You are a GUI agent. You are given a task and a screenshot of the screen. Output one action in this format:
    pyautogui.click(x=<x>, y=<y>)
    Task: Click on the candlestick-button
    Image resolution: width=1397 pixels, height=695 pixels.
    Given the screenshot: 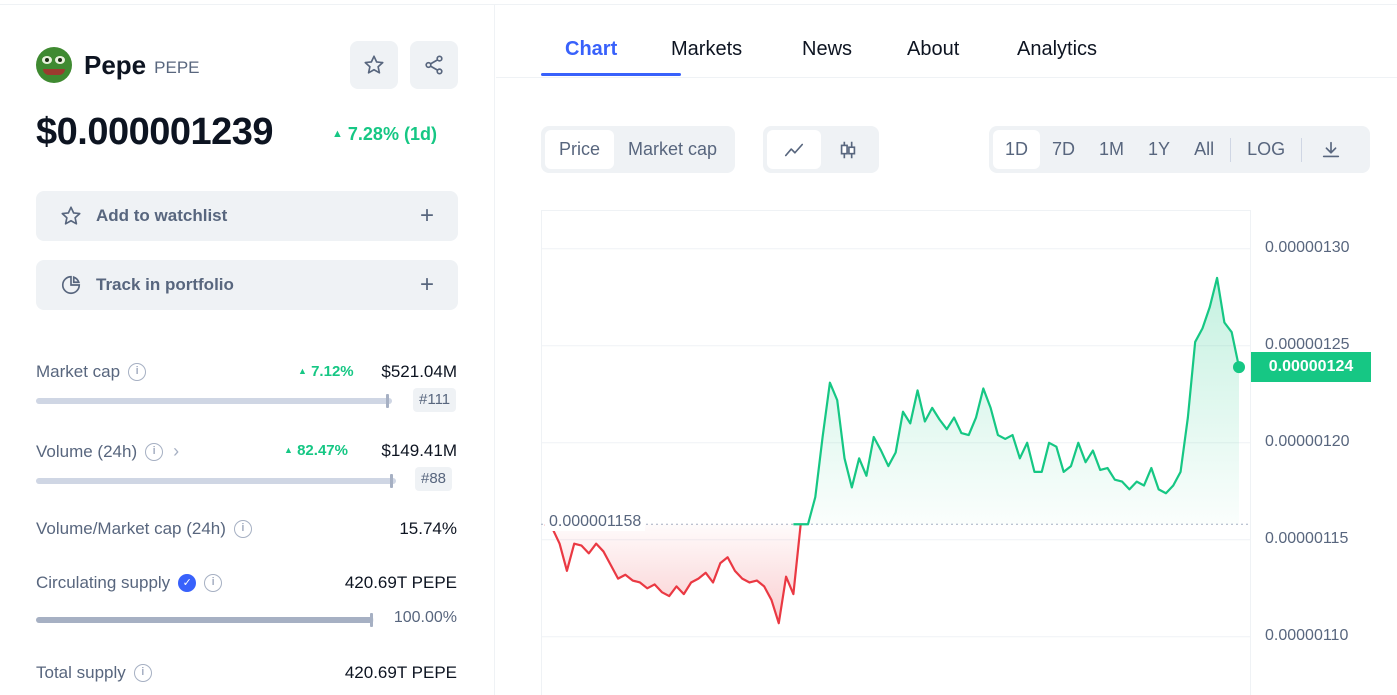 What is the action you would take?
    pyautogui.click(x=848, y=149)
    